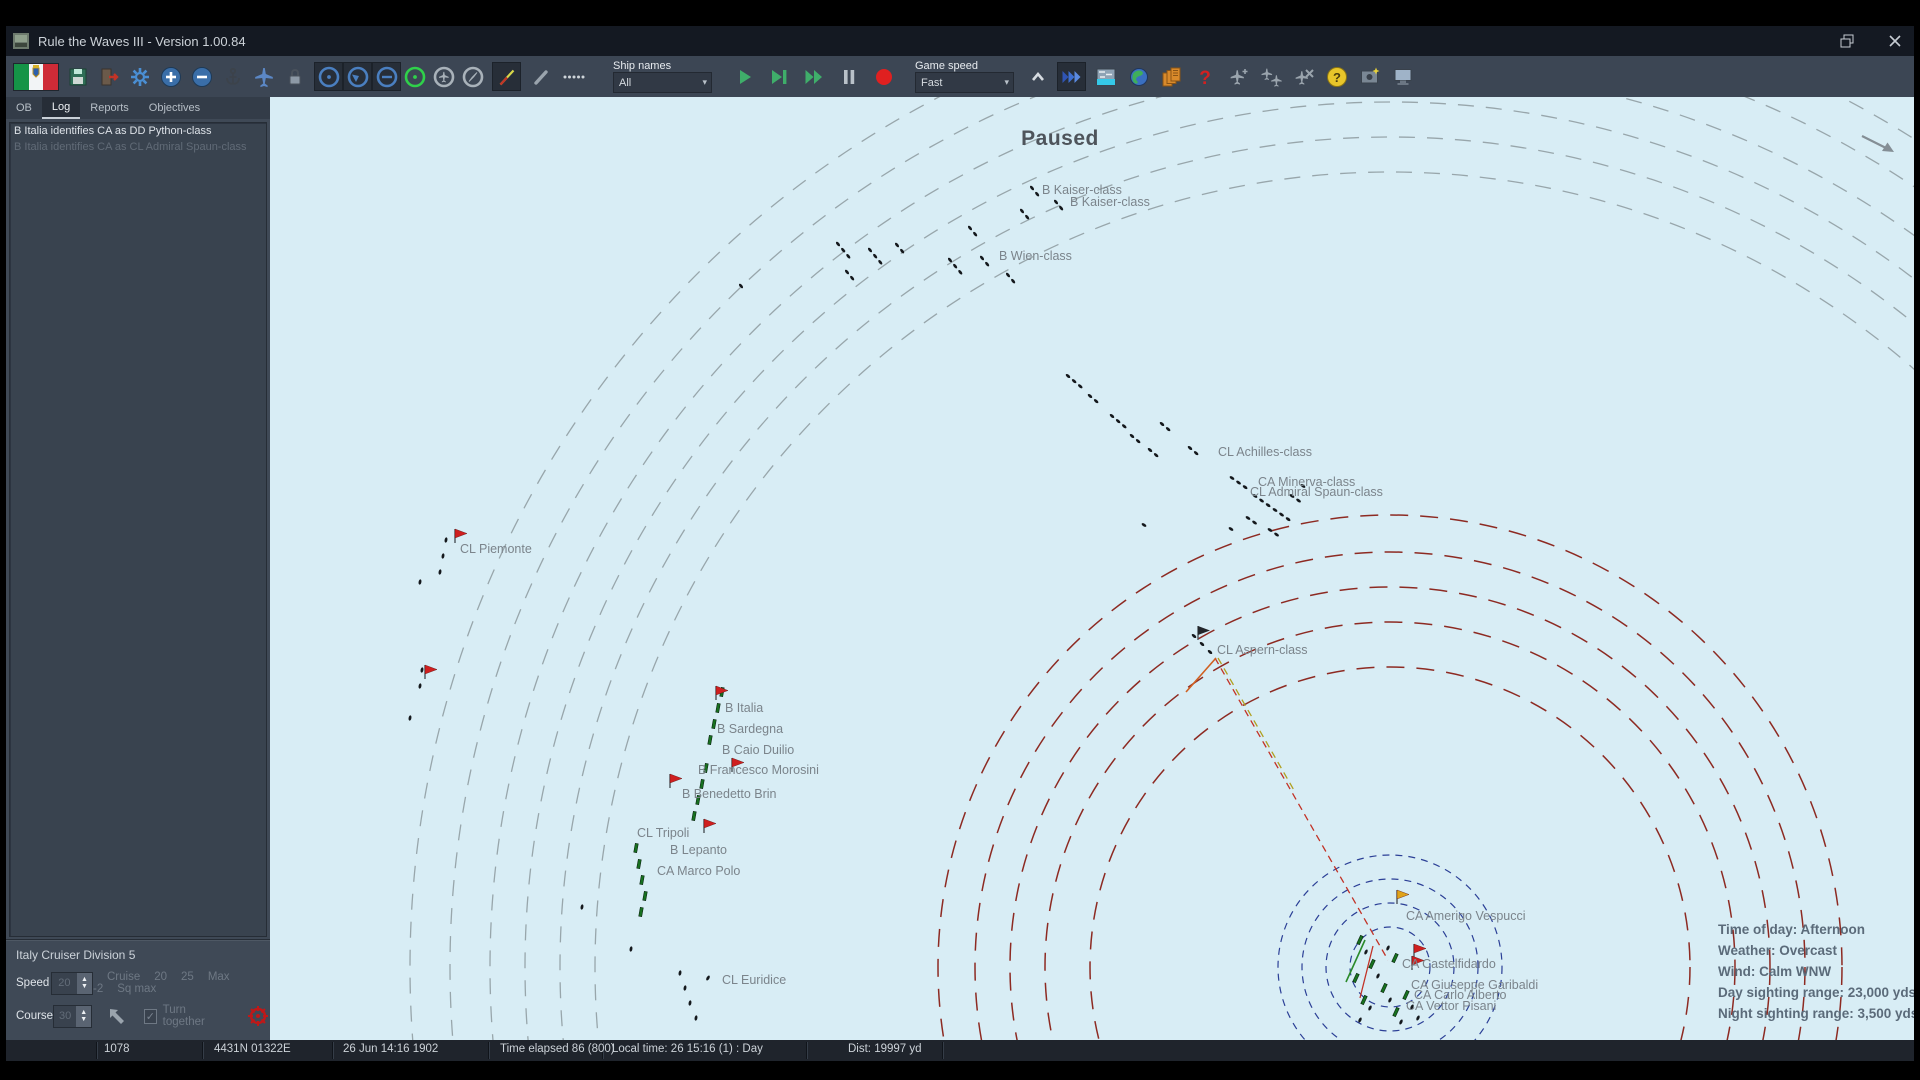 The image size is (1920, 1080). What do you see at coordinates (174, 108) in the screenshot?
I see `tab-objectives: Objectives` at bounding box center [174, 108].